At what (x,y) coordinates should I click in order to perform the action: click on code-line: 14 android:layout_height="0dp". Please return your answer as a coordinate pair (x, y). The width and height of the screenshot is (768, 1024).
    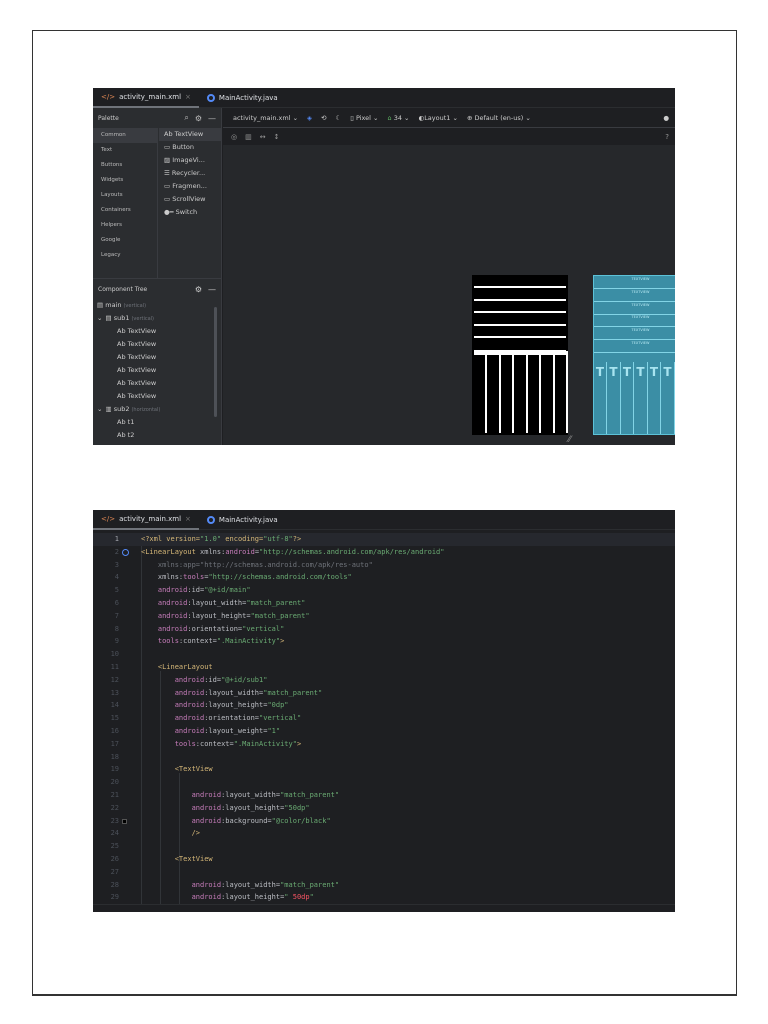
    Looking at the image, I should click on (384, 705).